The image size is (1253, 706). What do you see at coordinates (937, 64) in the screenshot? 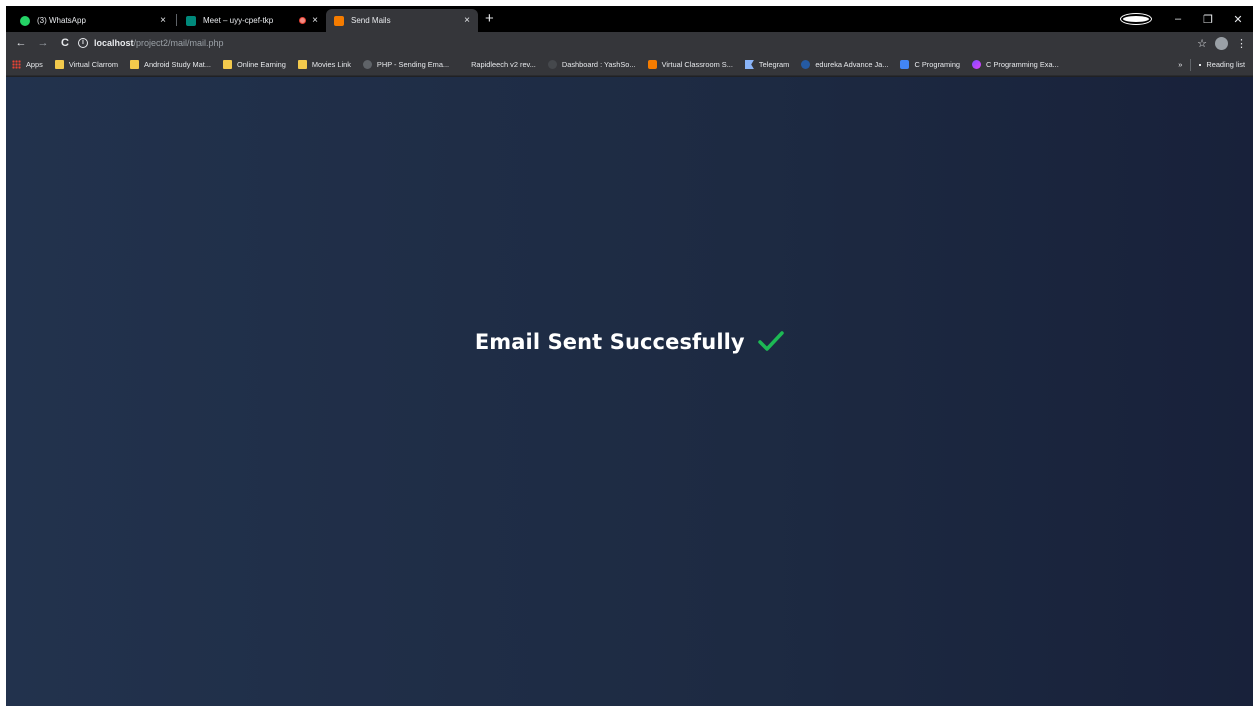
I see `bookmark-label: C Programing` at bounding box center [937, 64].